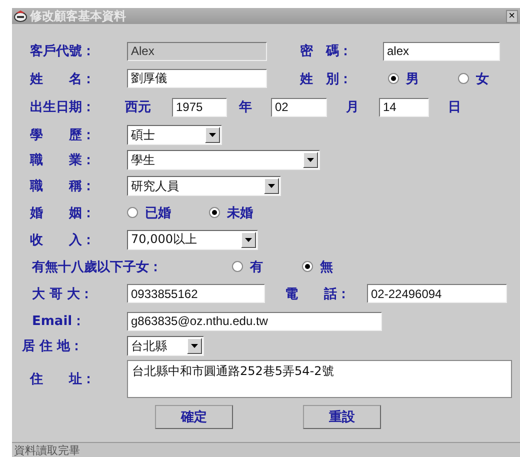  Describe the element at coordinates (192, 240) in the screenshot. I see `dropdown: 70,000以上` at that location.